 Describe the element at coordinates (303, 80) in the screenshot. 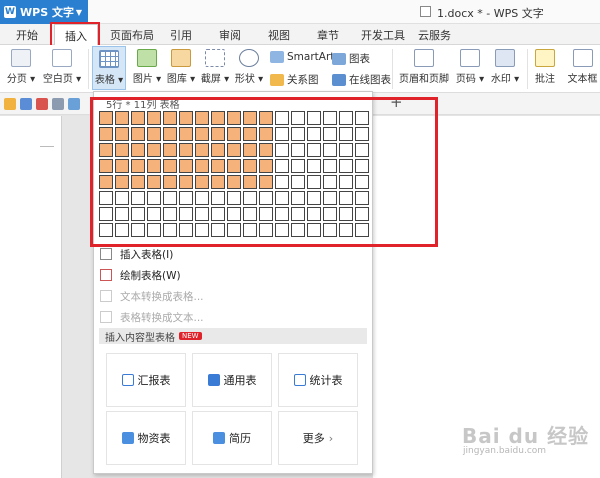

I see `relation-chart-label: 关系图` at that location.